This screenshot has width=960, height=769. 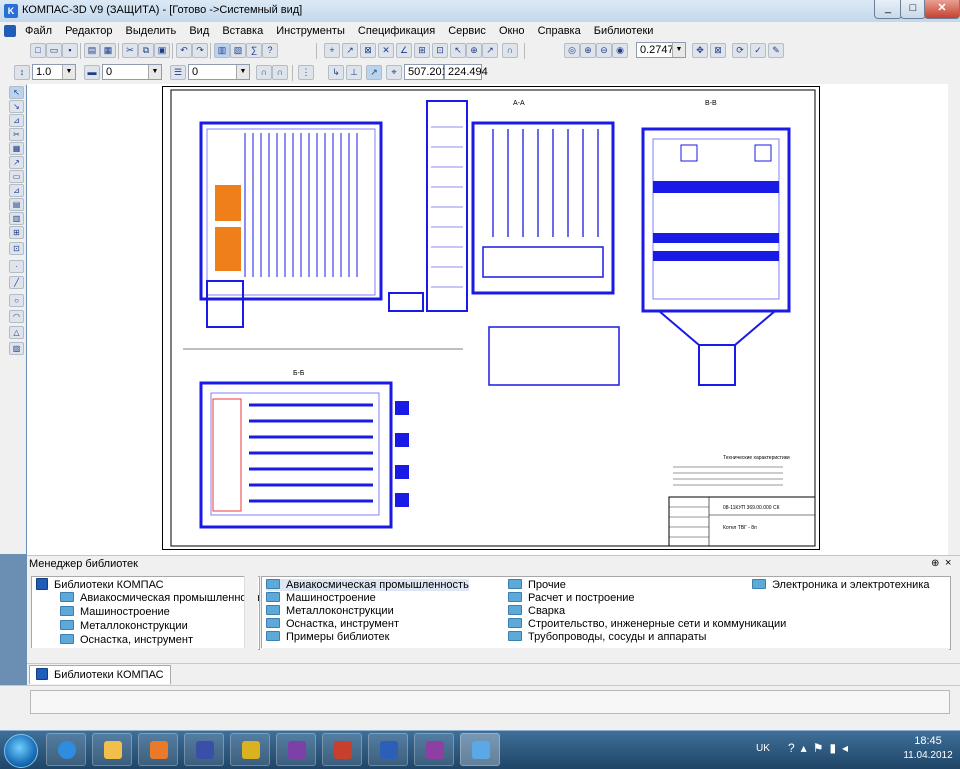 What do you see at coordinates (108, 50) in the screenshot?
I see `print-preview-icon: ▦` at bounding box center [108, 50].